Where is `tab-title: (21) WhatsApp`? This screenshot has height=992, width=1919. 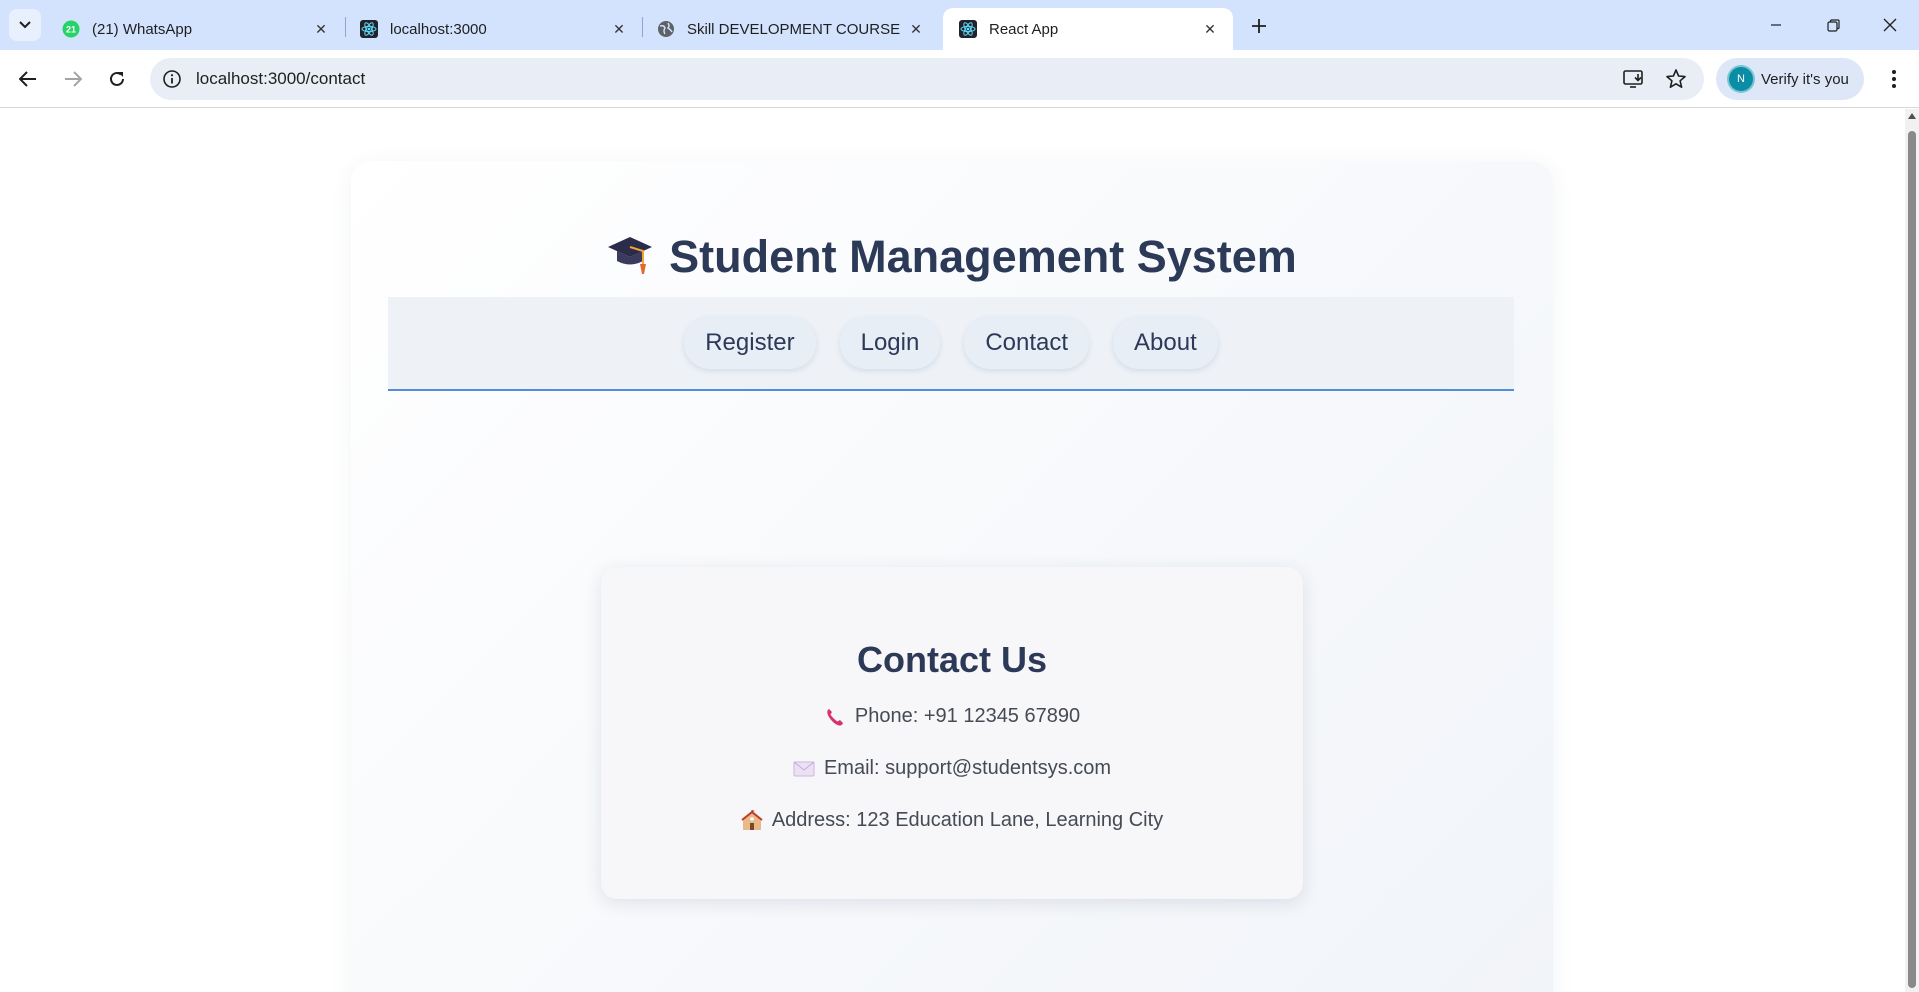
tab-title: (21) WhatsApp is located at coordinates (142, 29).